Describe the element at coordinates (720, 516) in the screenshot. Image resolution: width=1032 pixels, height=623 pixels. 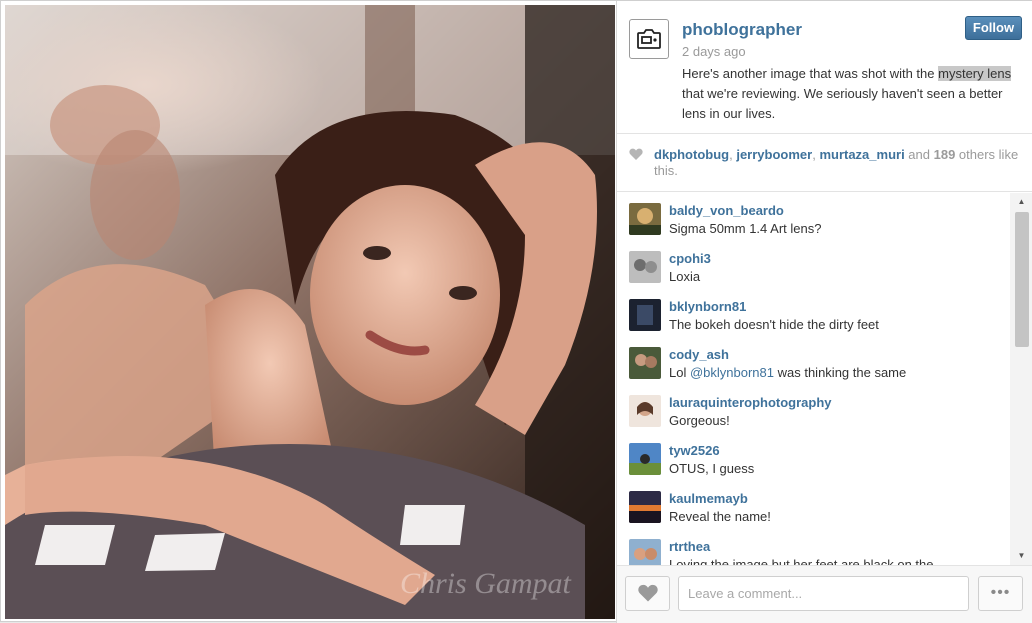
I see `comment-text: Reveal the name!` at that location.